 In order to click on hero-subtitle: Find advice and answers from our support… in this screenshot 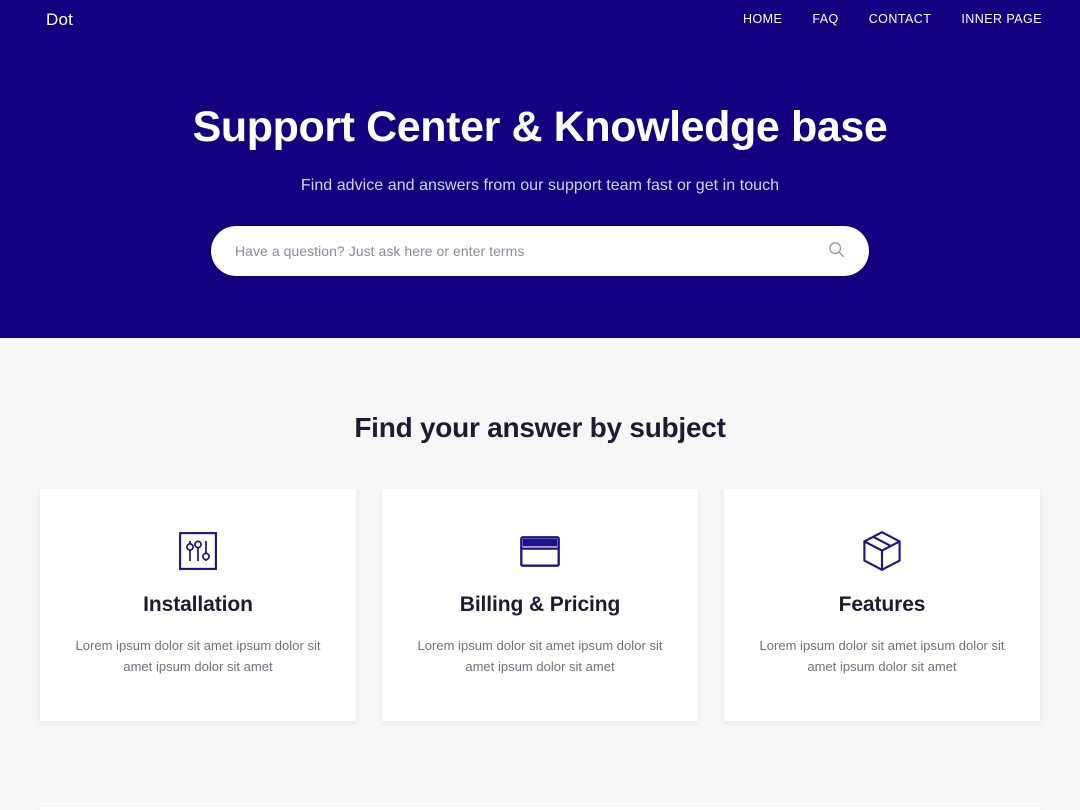, I will do `click(540, 186)`.